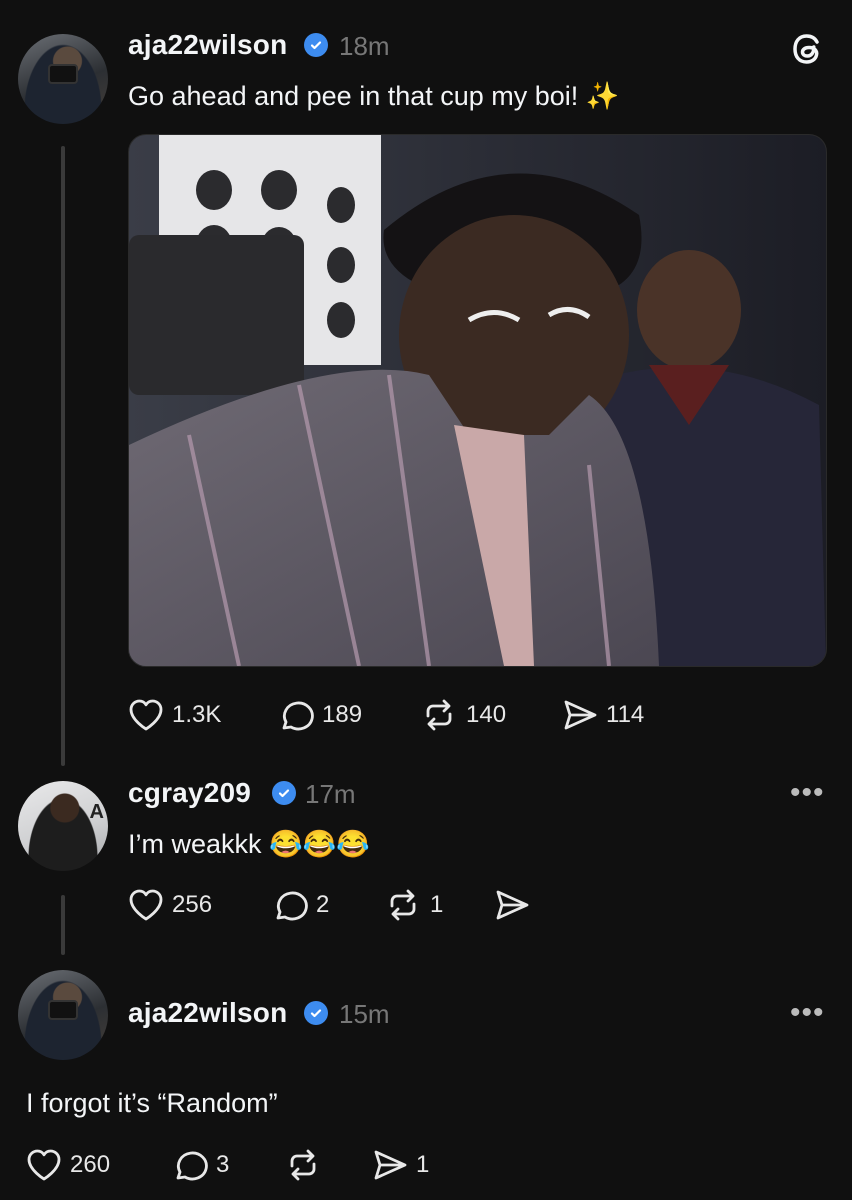  What do you see at coordinates (374, 96) in the screenshot?
I see `post-text: Go ahead and pee in that cup my boi! ✨` at bounding box center [374, 96].